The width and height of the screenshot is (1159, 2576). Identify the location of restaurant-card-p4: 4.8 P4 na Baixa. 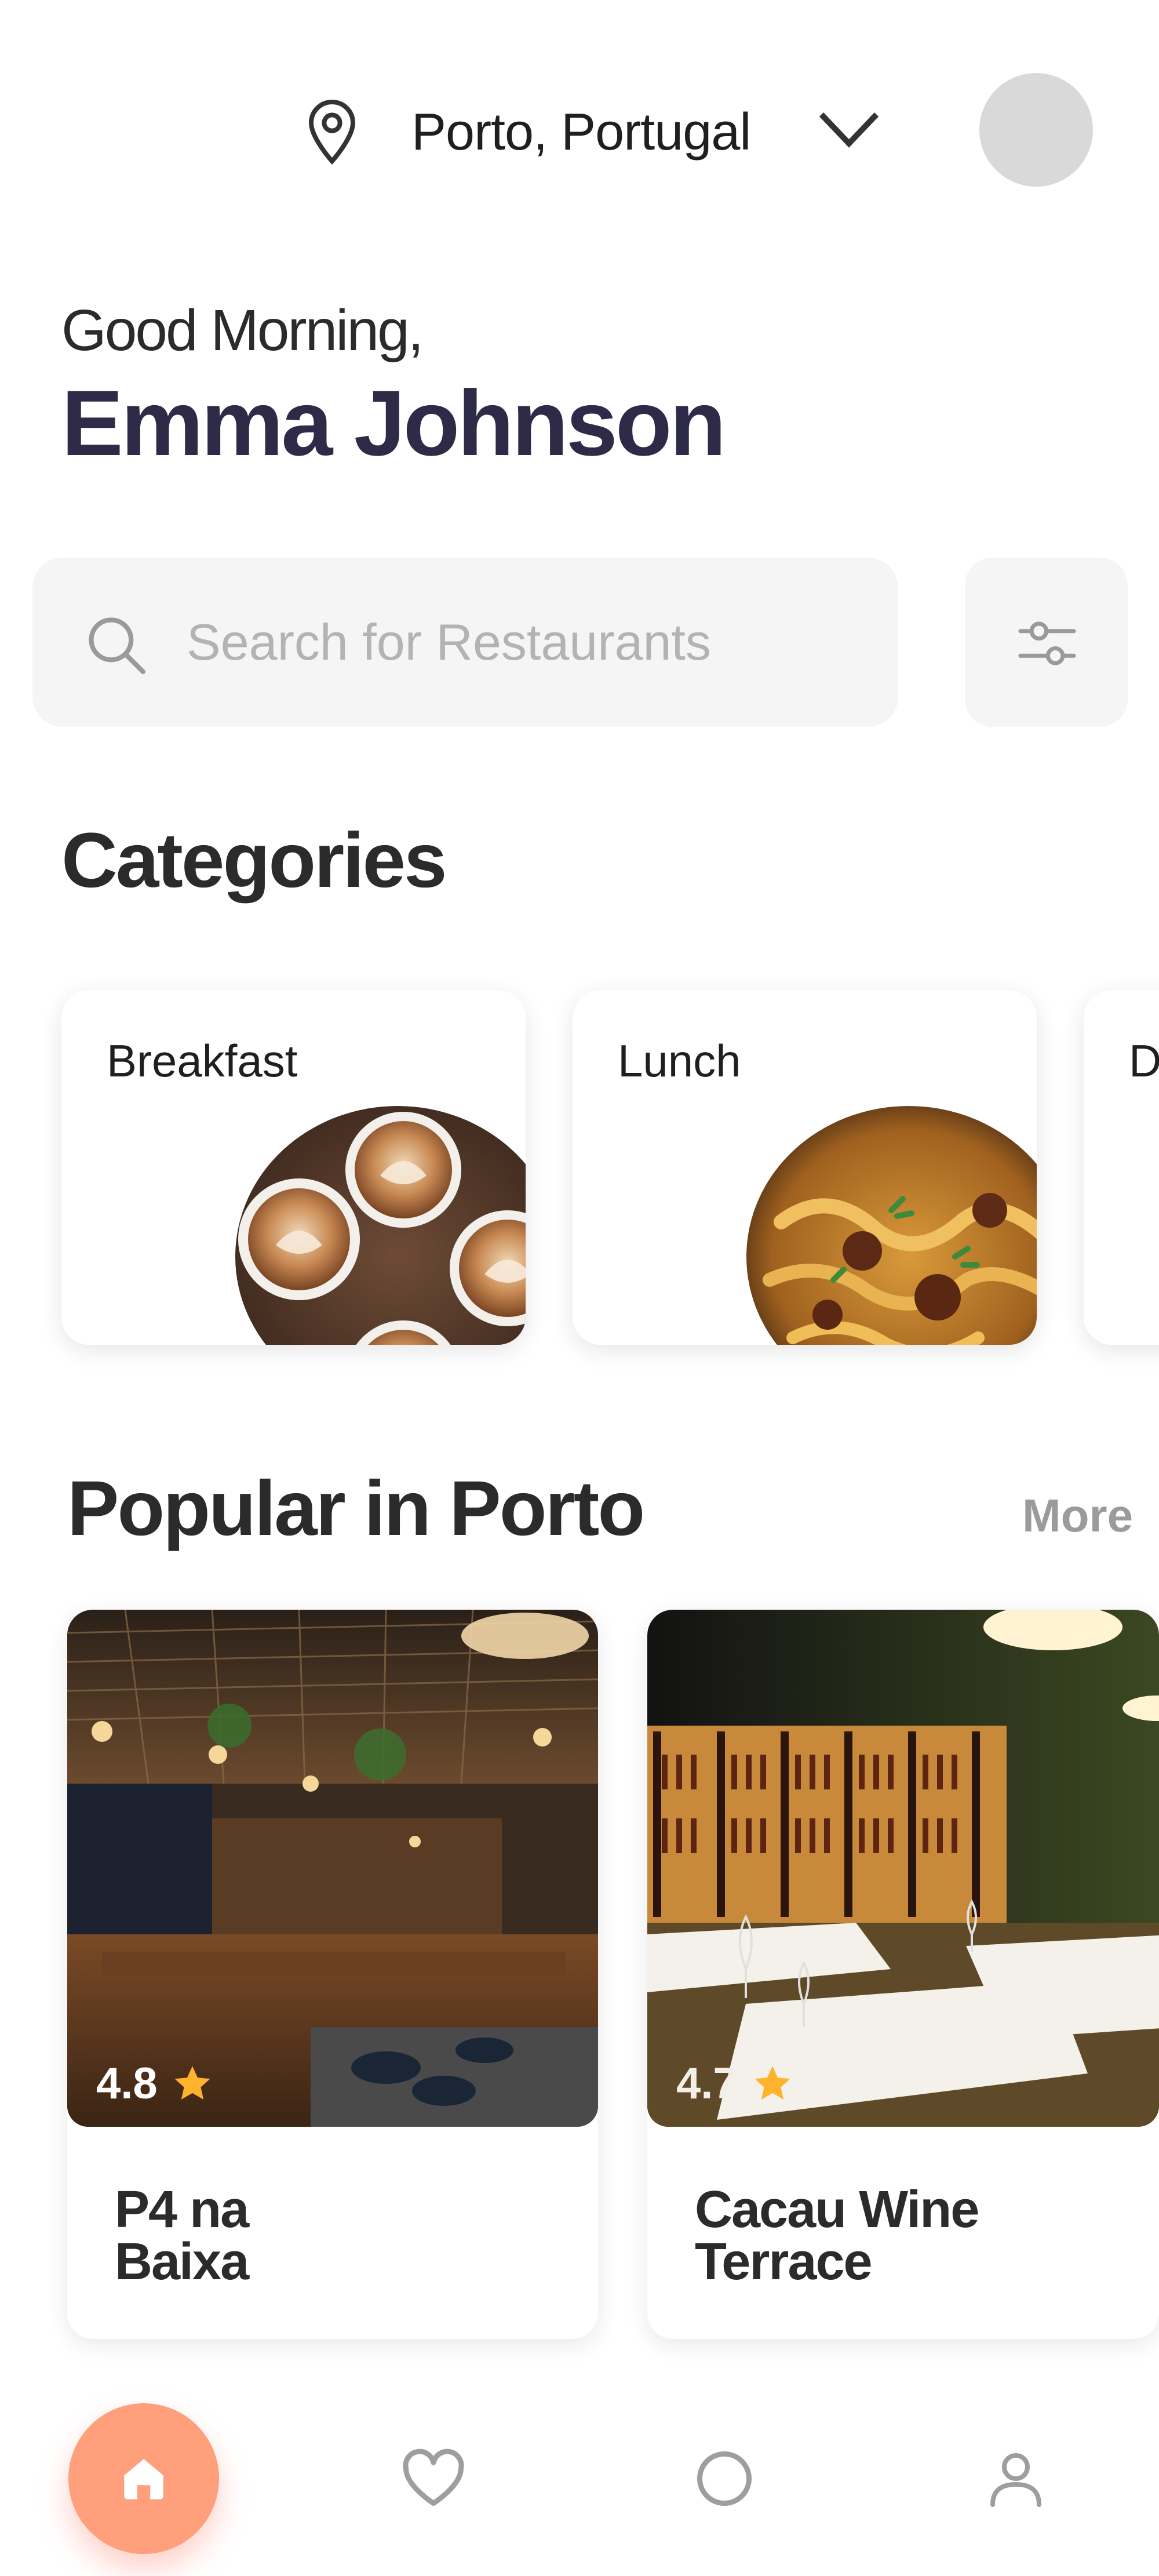
(332, 1974).